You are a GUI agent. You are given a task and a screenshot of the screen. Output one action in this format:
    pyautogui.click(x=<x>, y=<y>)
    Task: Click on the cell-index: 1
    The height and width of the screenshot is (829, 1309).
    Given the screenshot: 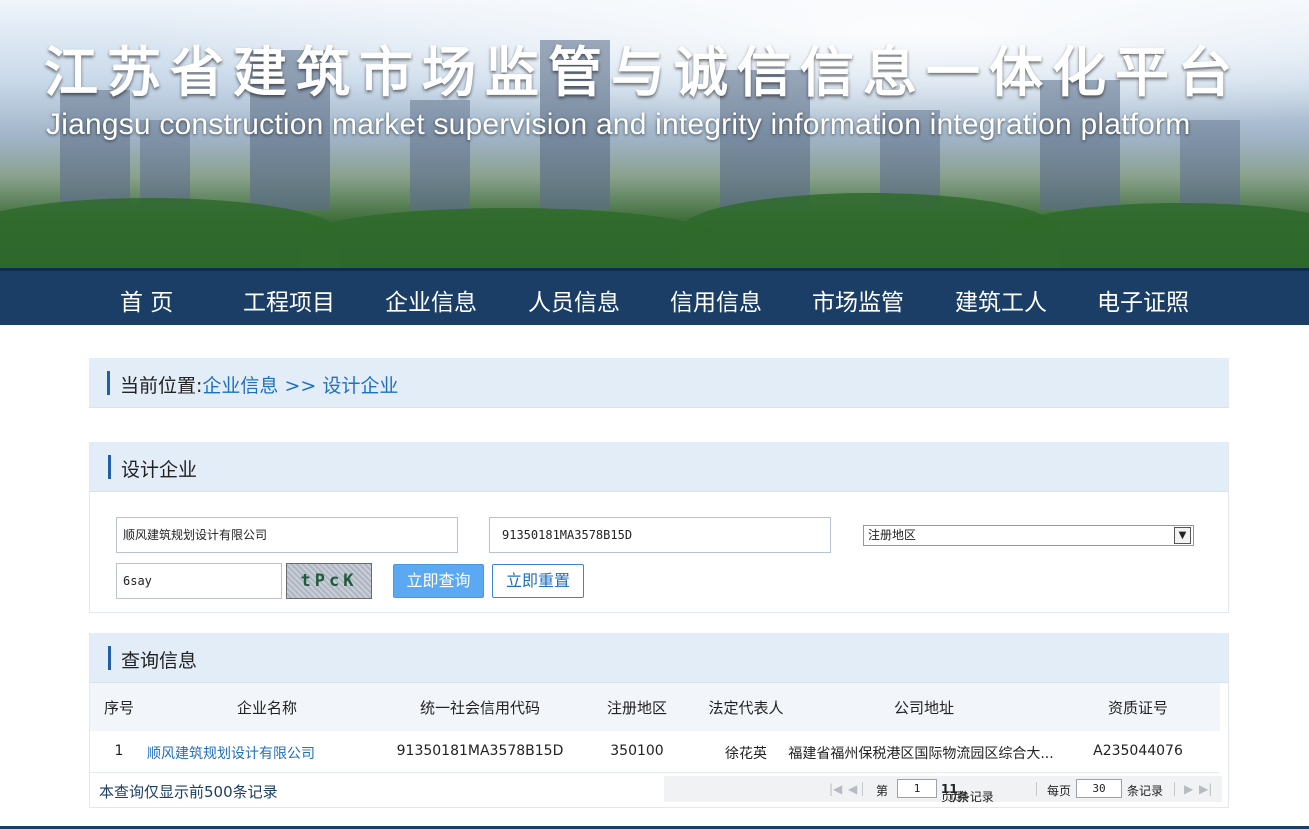 What is the action you would take?
    pyautogui.click(x=119, y=751)
    